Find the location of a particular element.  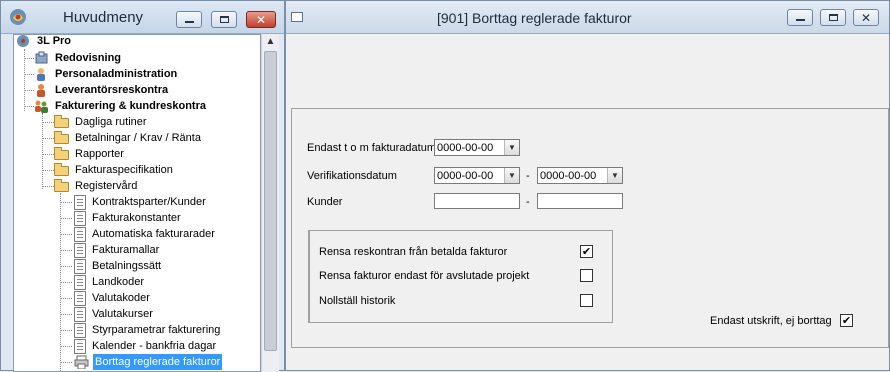

print-only-checkbox: ✔ is located at coordinates (846, 320).